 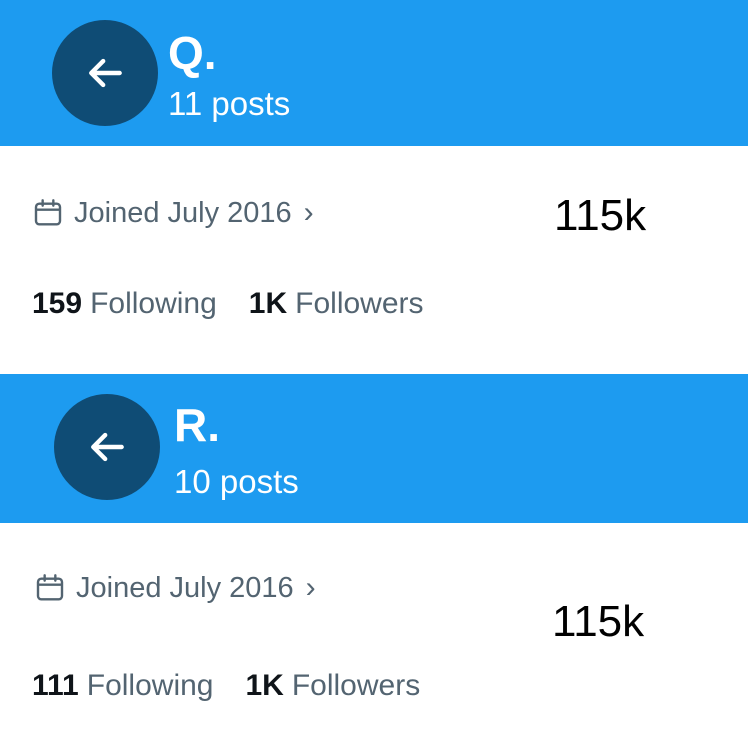 I want to click on profile-name: Q., so click(x=192, y=53).